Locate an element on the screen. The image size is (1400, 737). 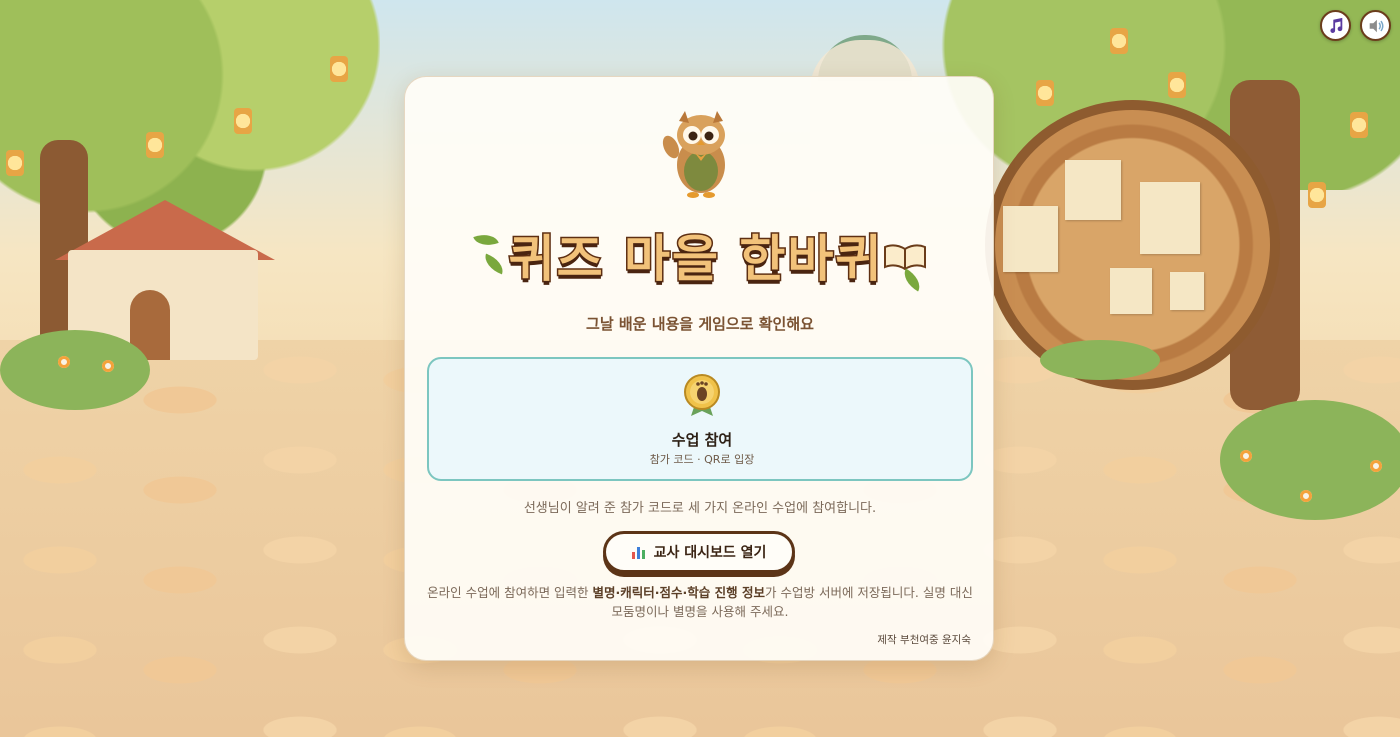
game-title: 퀴즈 마을 한바퀴 is located at coordinates (695, 259).